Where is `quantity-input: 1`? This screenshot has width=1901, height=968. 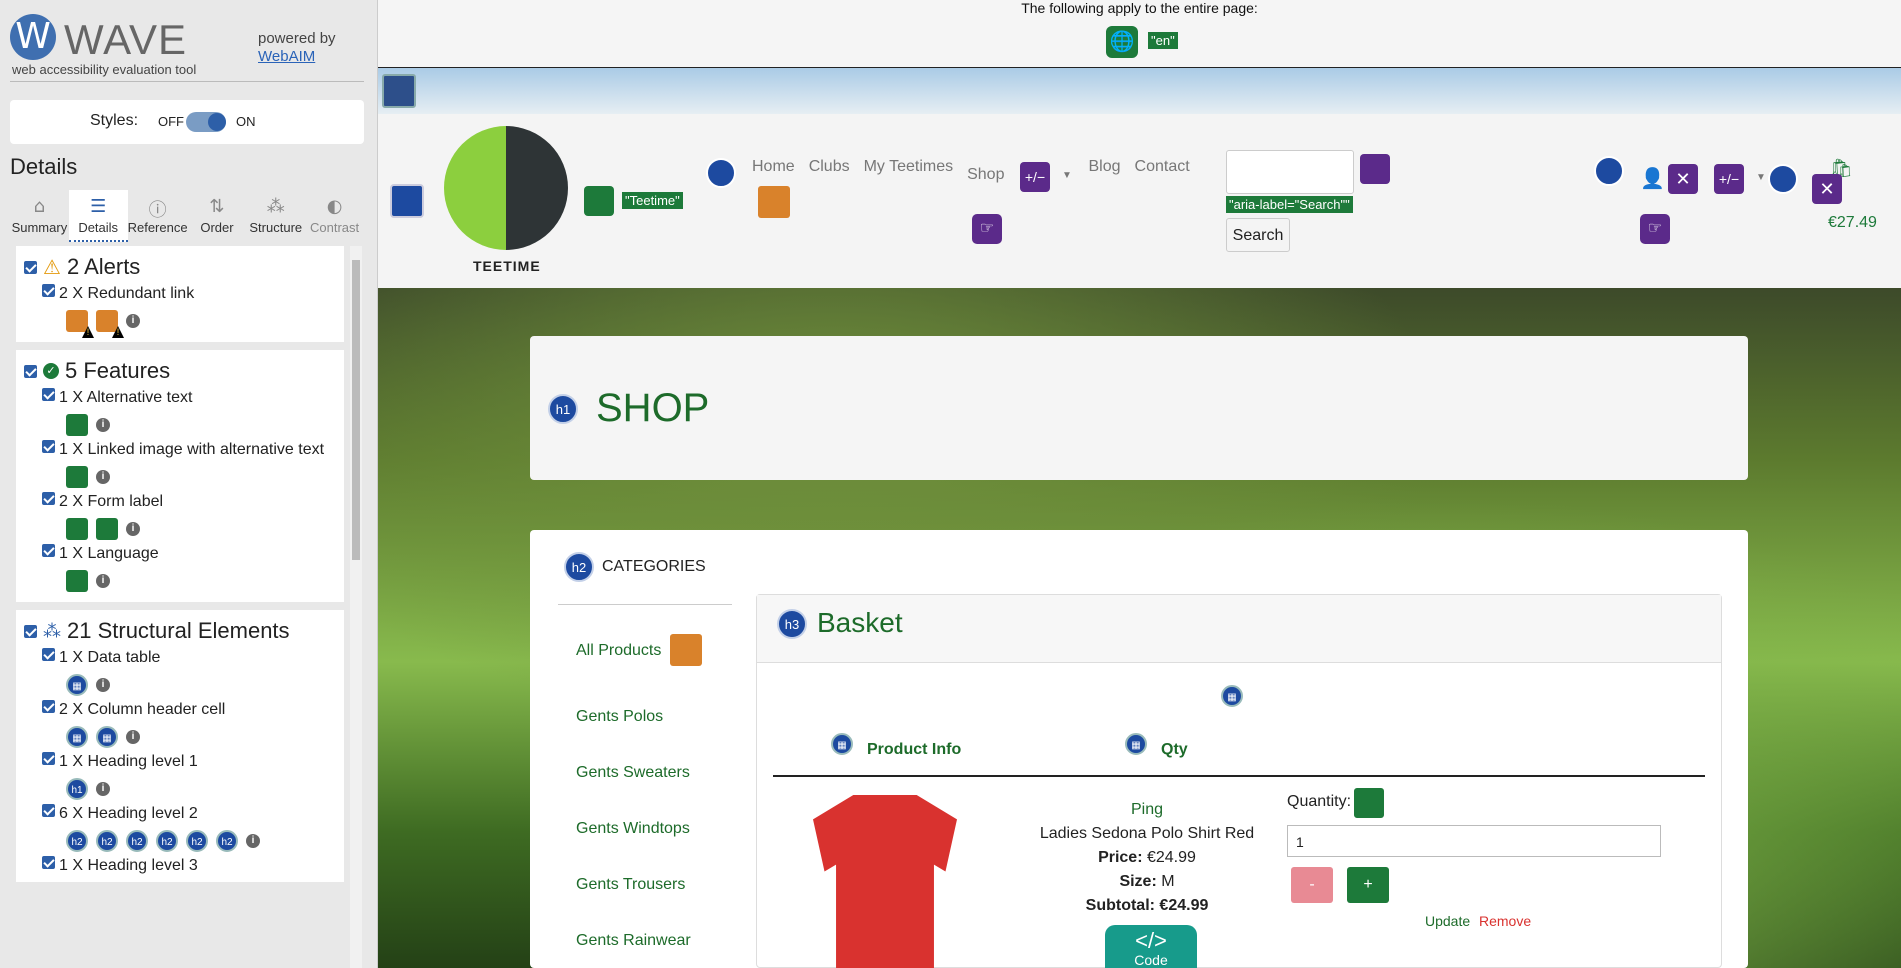
quantity-input: 1 is located at coordinates (1474, 841).